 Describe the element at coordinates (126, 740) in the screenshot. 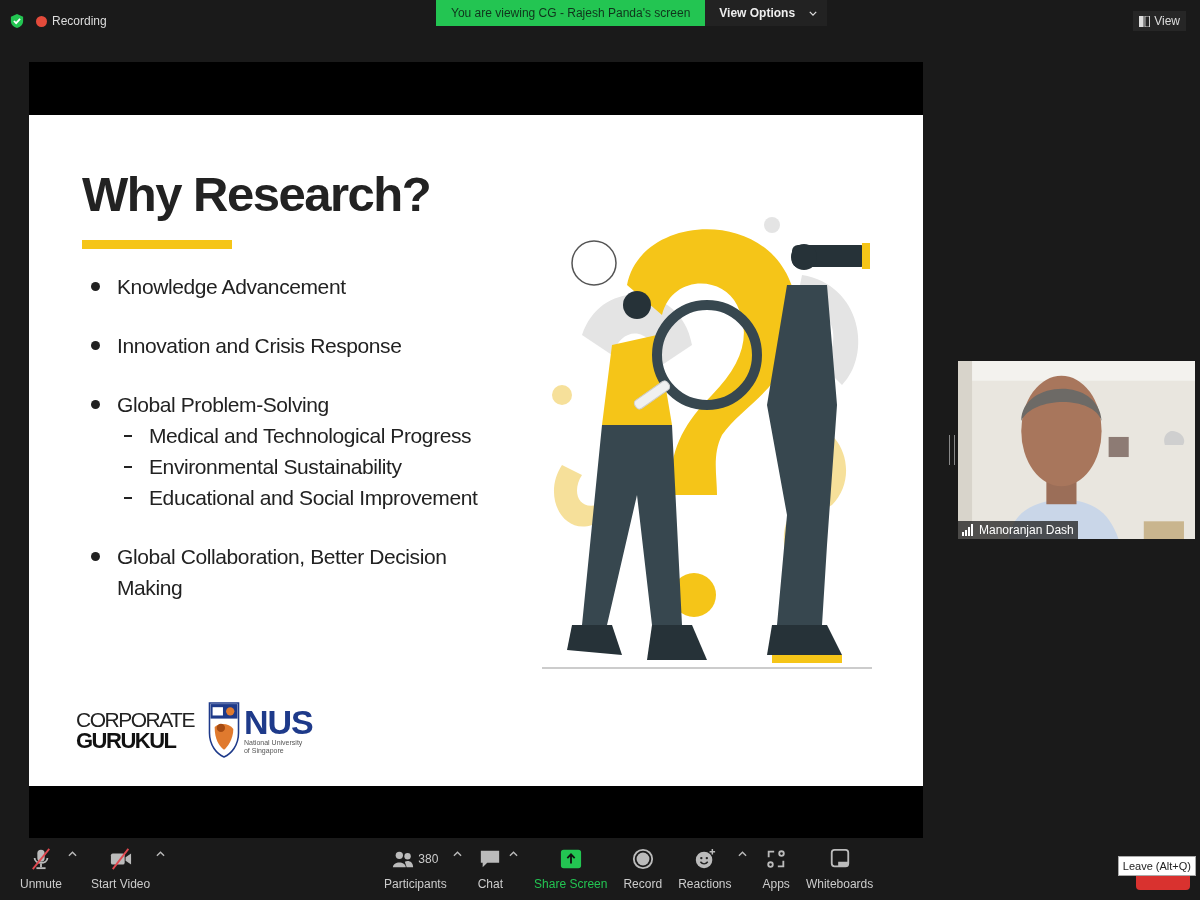

I see `brand-logo-text: GURUKUL` at that location.